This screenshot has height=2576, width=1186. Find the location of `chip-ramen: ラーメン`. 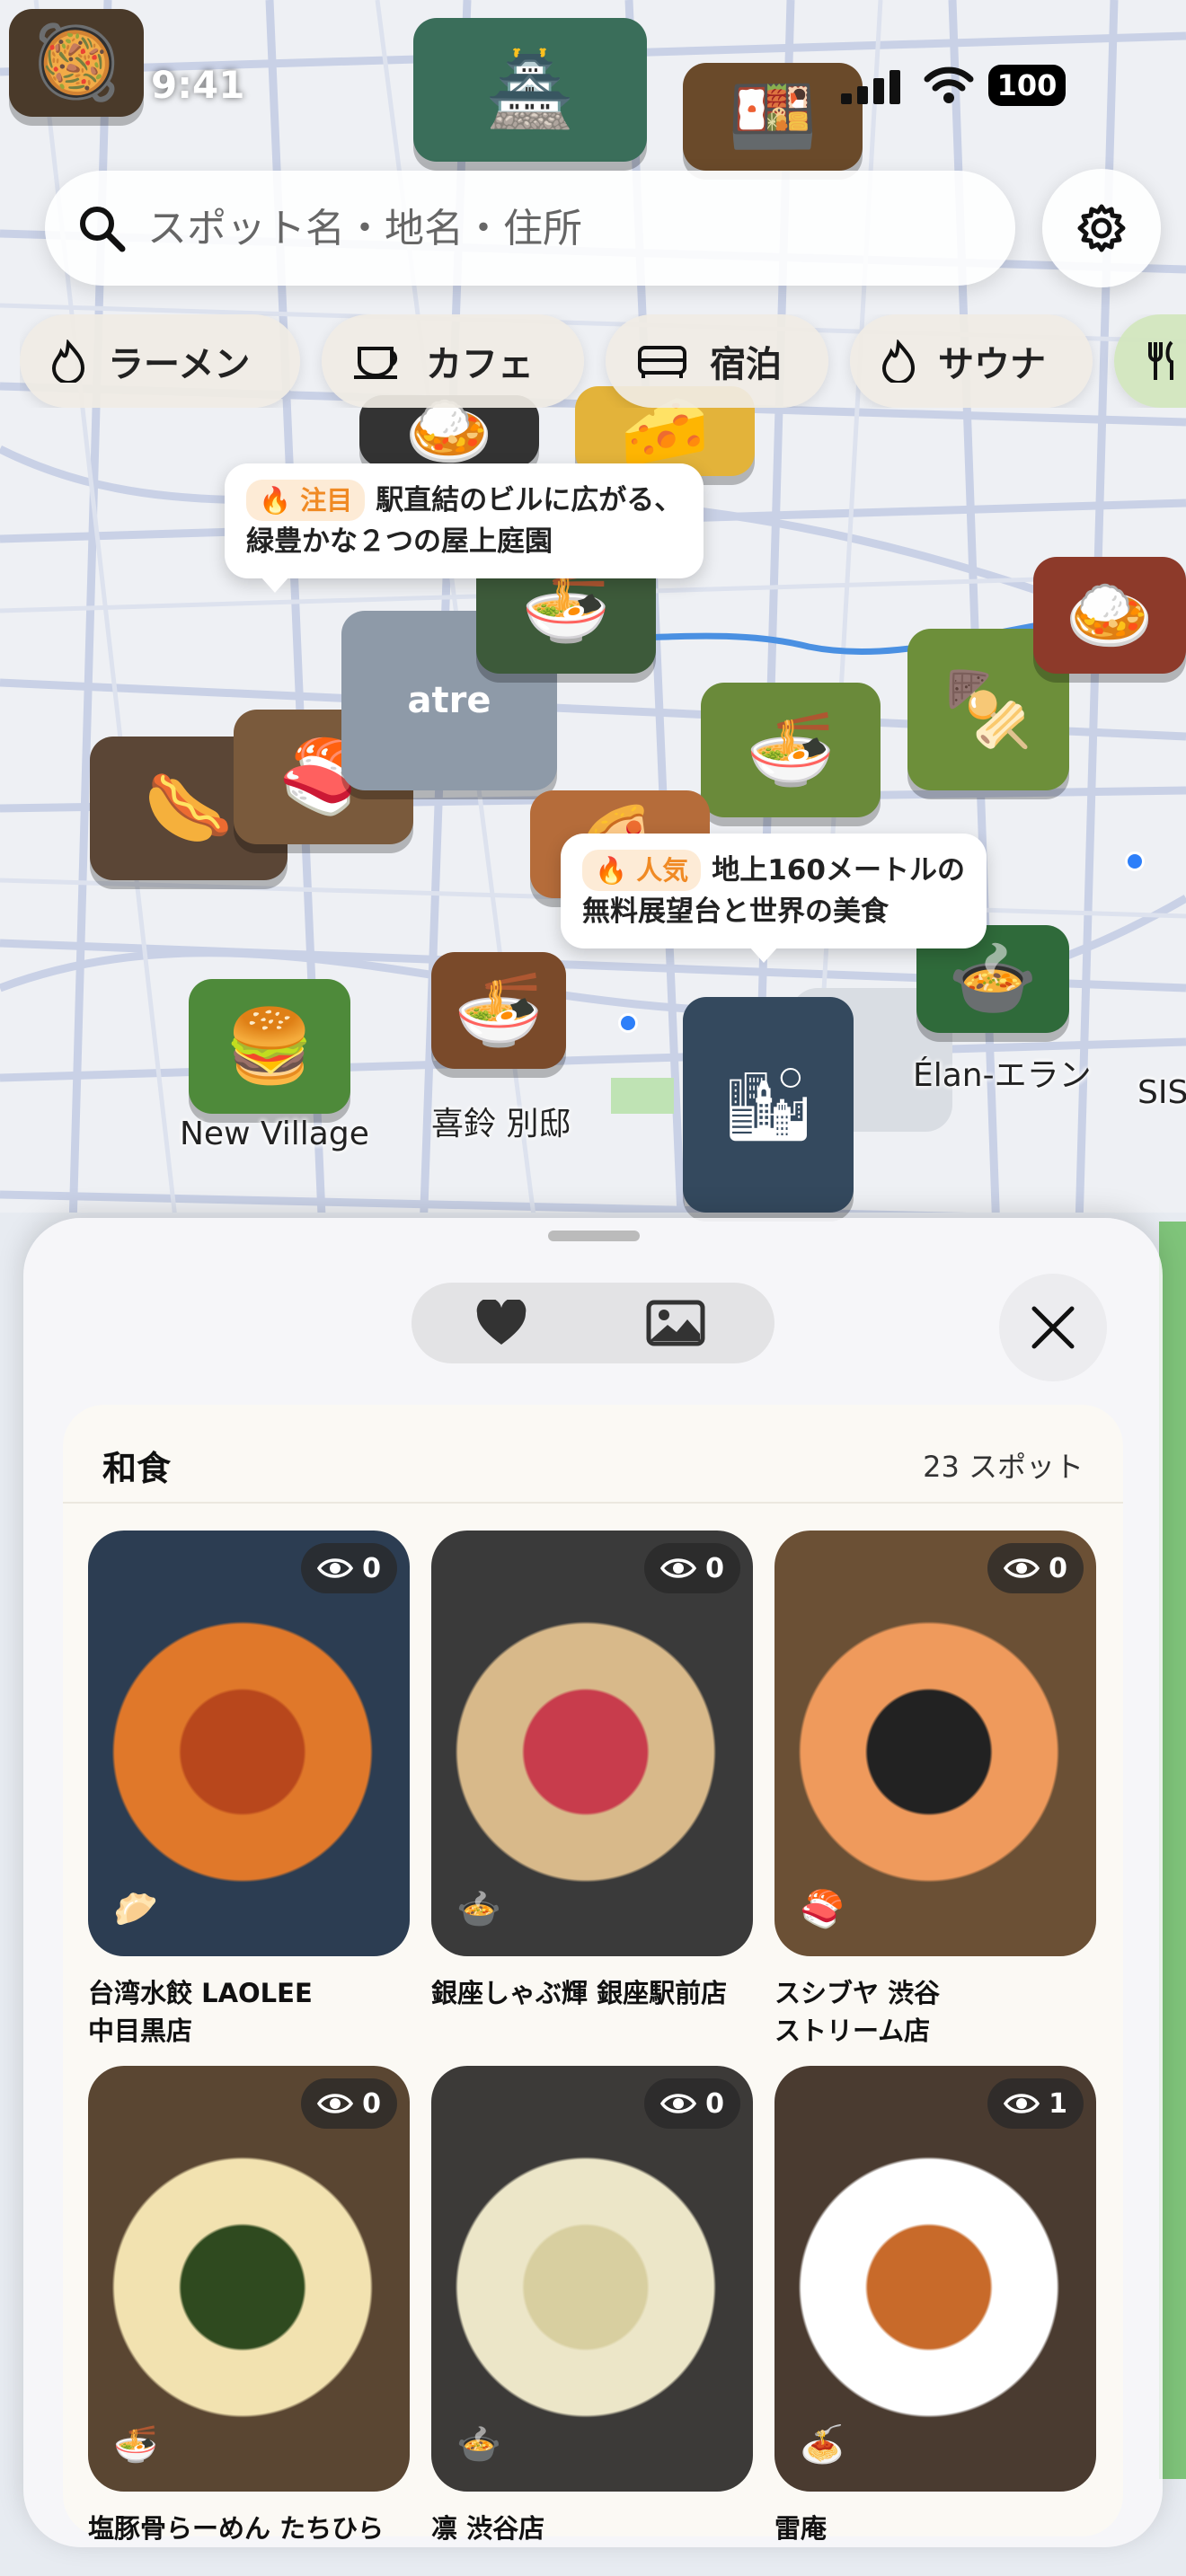

chip-ramen: ラーメン is located at coordinates (160, 361).